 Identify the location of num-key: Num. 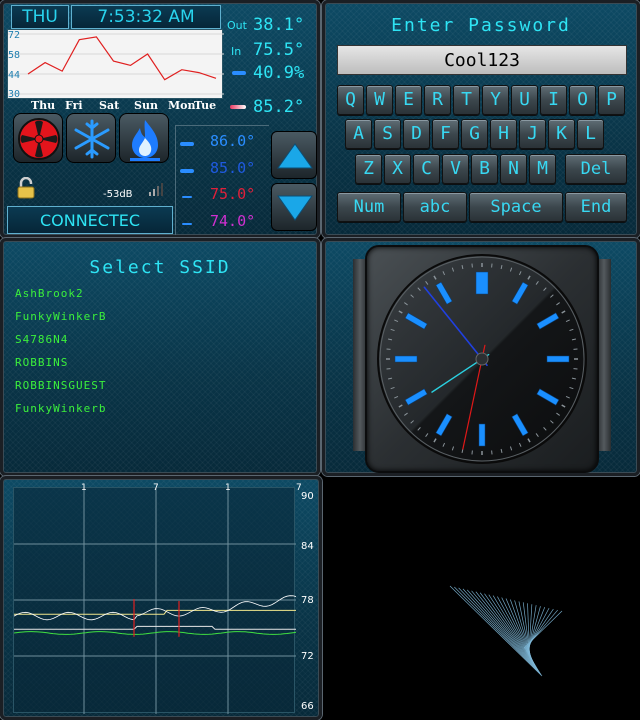
(369, 207).